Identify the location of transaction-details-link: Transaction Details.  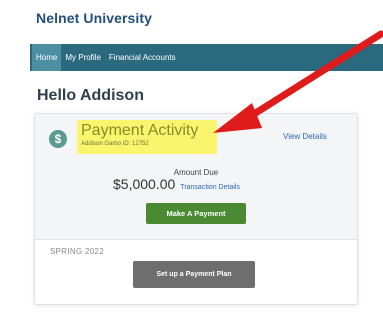
(210, 187).